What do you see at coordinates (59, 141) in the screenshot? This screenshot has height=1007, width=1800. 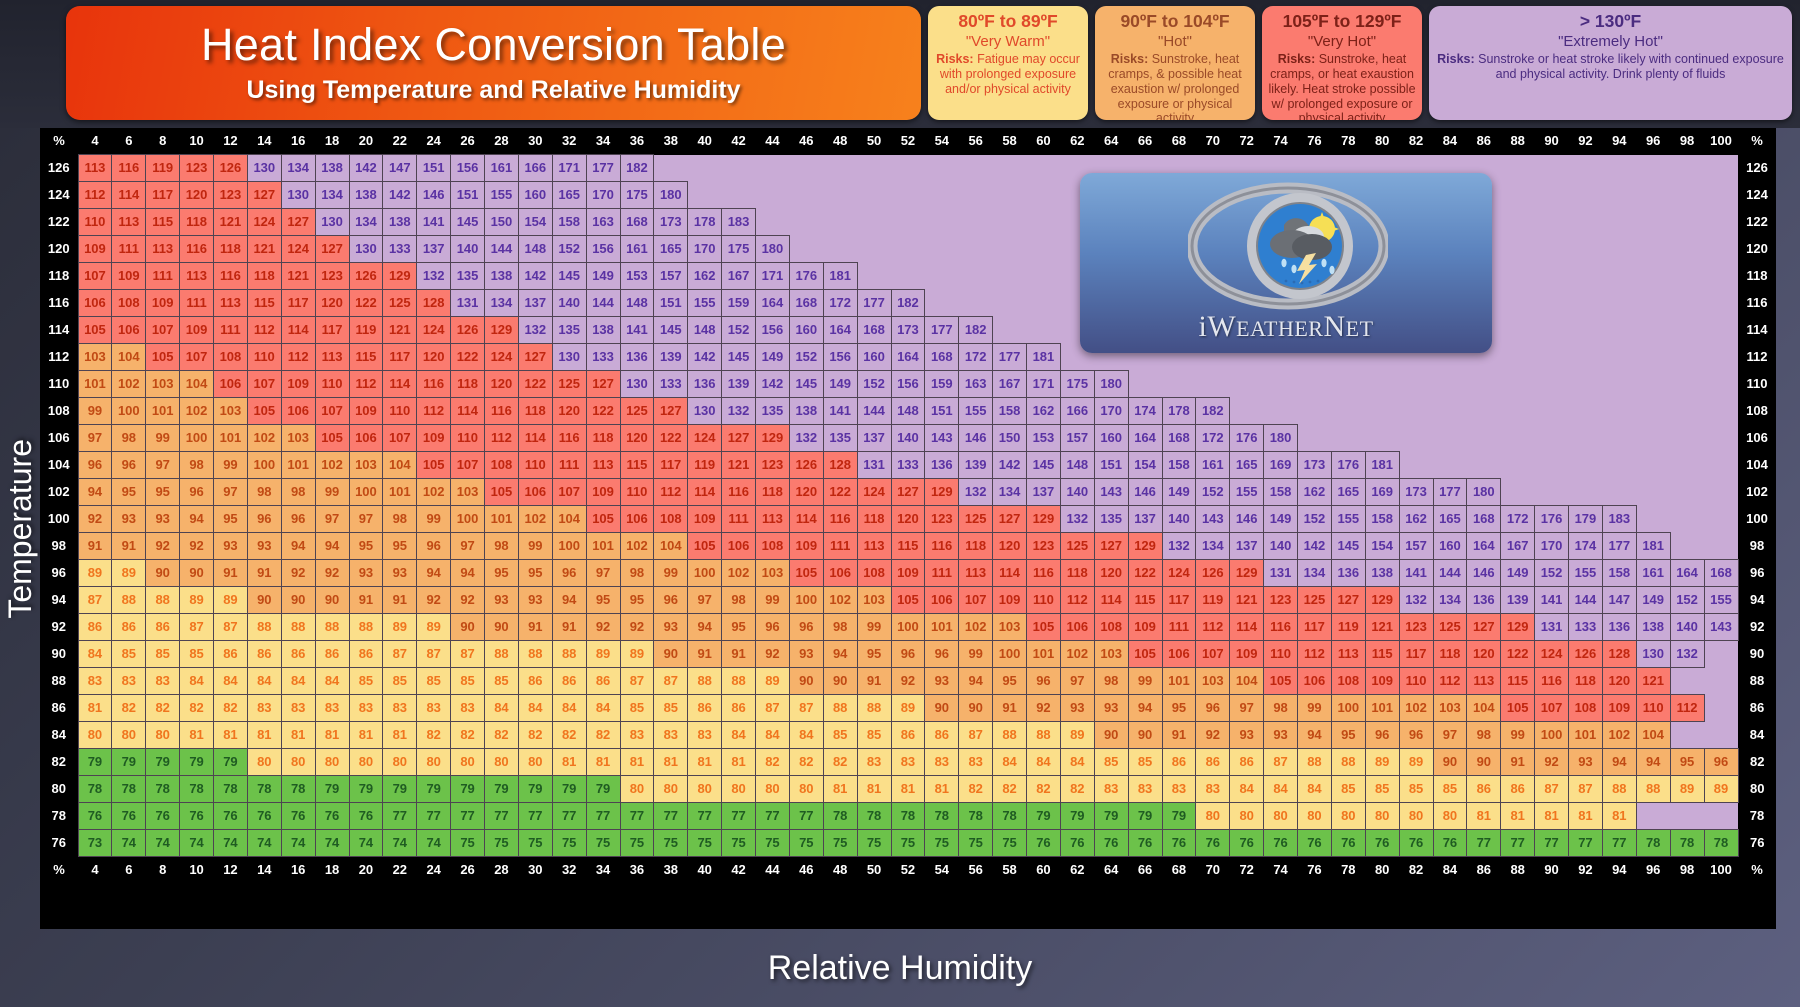 I see `corner-percent-left: %` at bounding box center [59, 141].